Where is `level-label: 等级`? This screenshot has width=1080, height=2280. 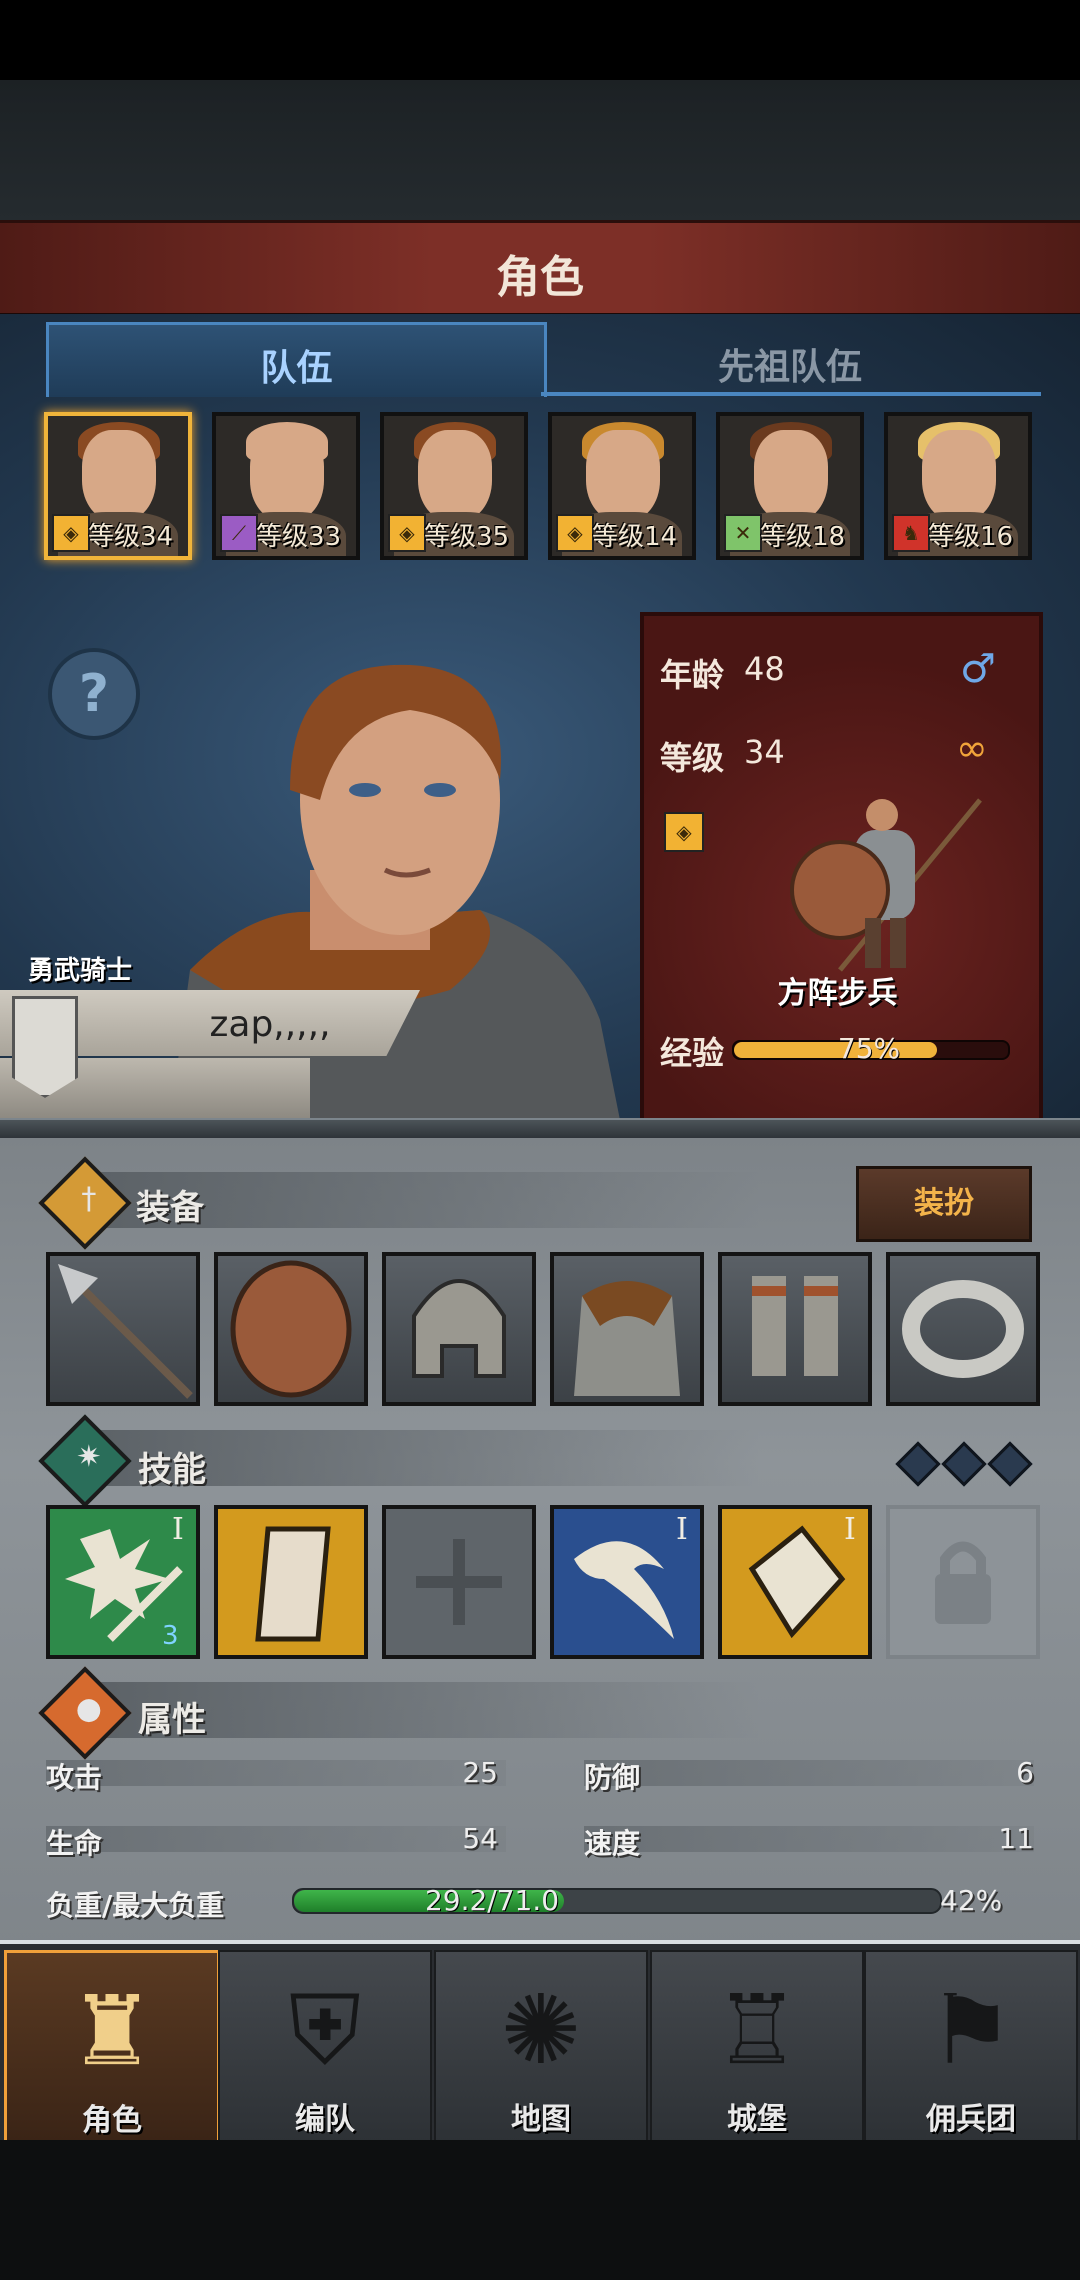
level-label: 等级 is located at coordinates (692, 758).